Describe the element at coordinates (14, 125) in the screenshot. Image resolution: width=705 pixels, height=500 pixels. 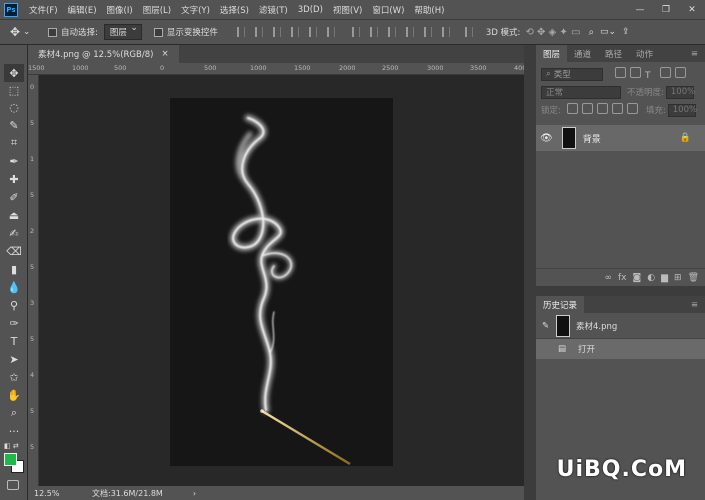
I see `quick-select-tool-icon: ✎` at that location.